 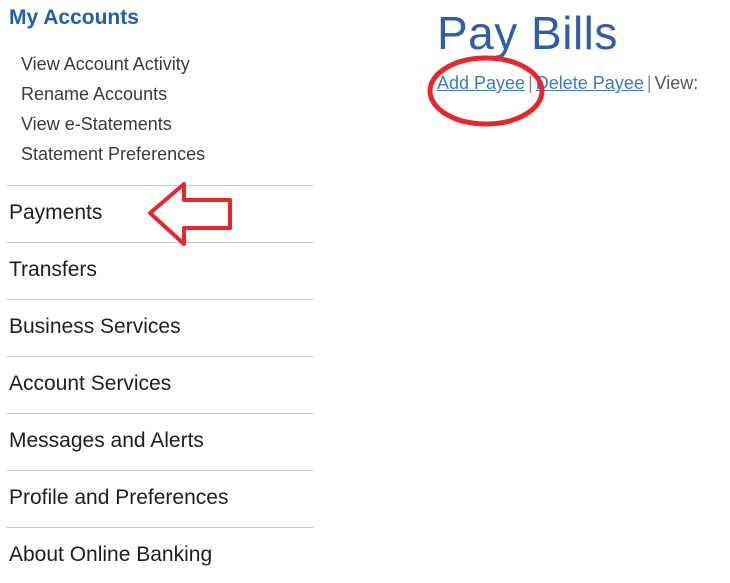 I want to click on sidebar-item-messages-and-alerts: Messages and Alerts, so click(x=160, y=441).